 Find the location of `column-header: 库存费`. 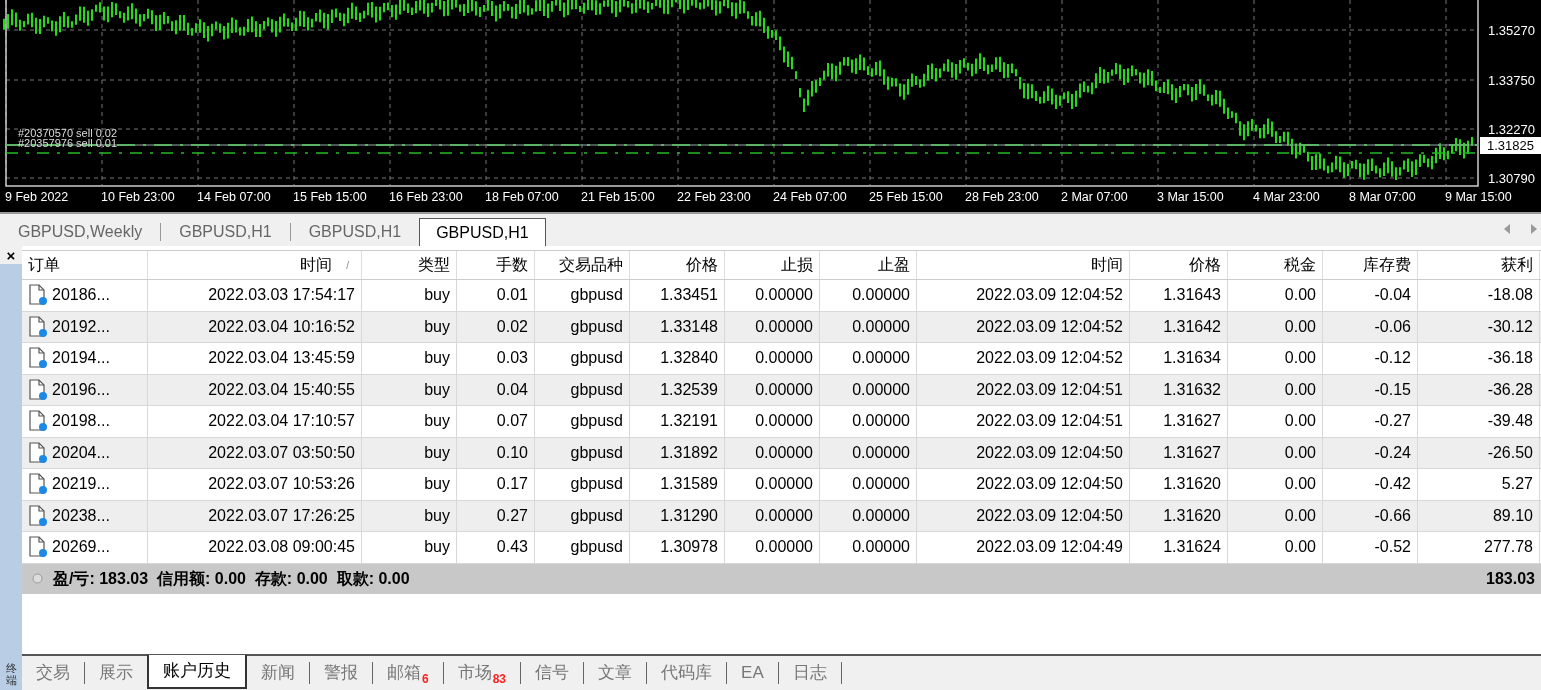

column-header: 库存费 is located at coordinates (1370, 265).